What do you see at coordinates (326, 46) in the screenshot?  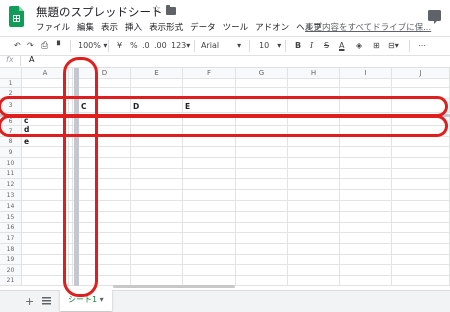 I see `strikethrough-button: S` at bounding box center [326, 46].